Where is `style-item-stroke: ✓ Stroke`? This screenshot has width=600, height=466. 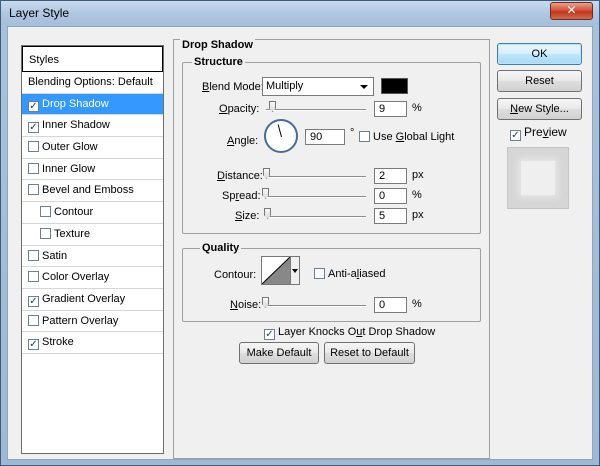
style-item-stroke: ✓ Stroke is located at coordinates (92, 343).